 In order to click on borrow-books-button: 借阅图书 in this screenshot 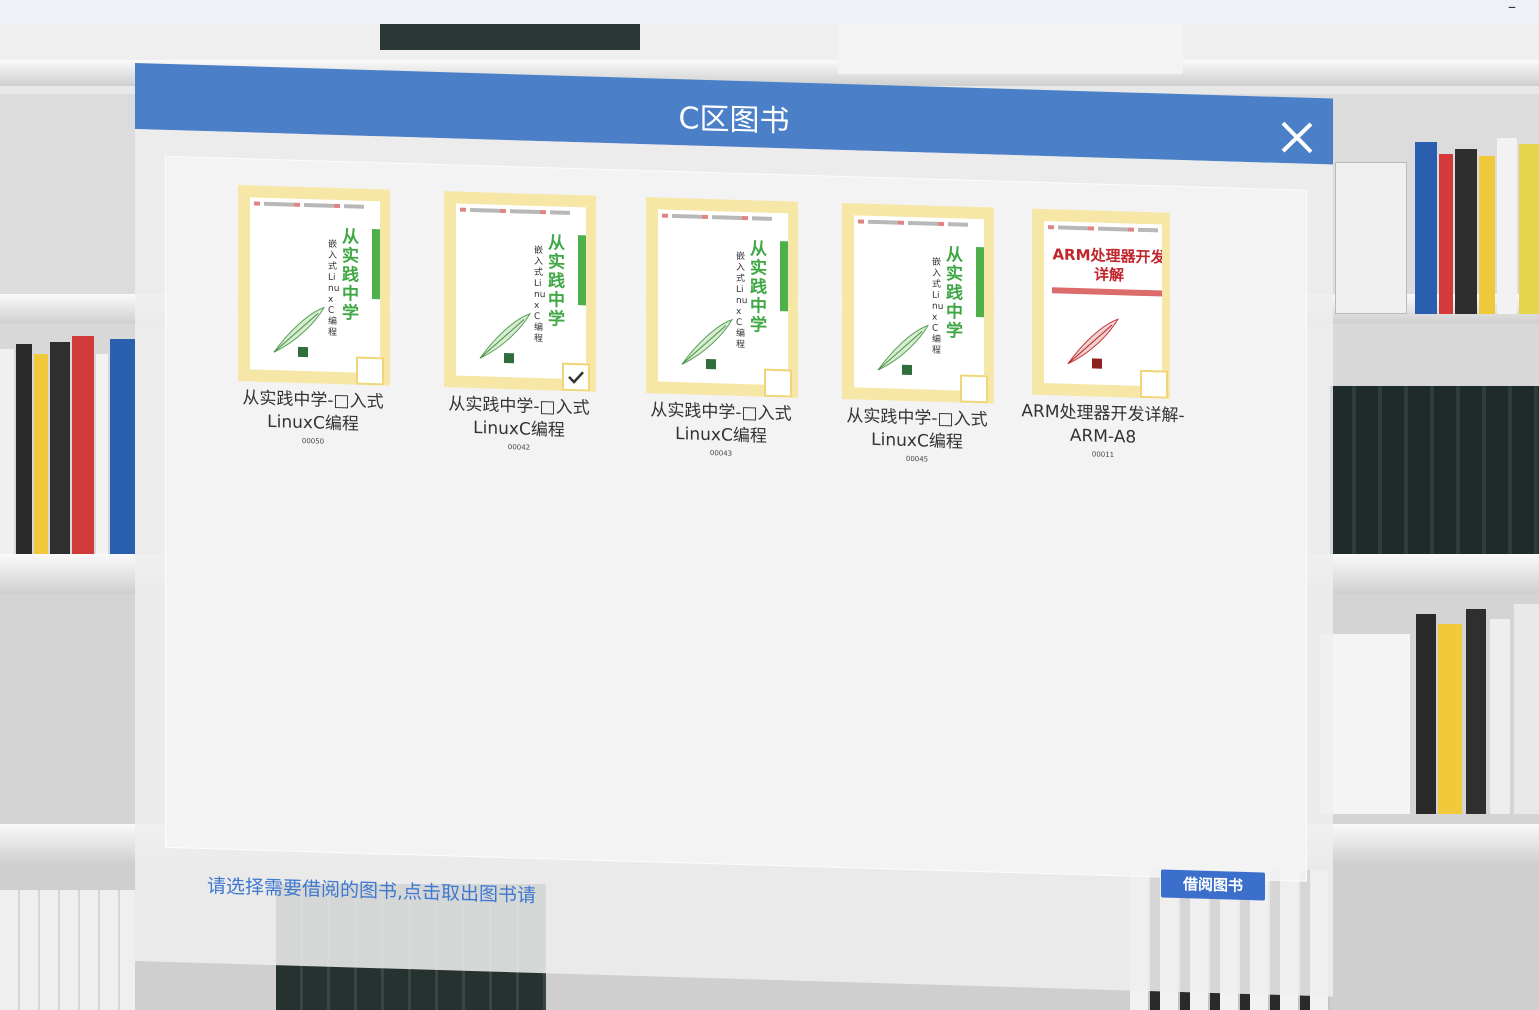, I will do `click(1213, 885)`.